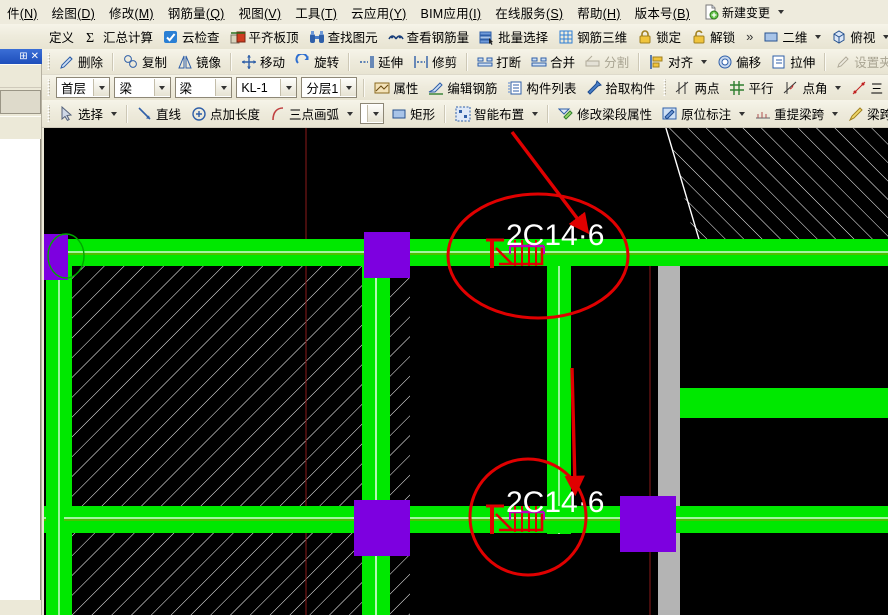  What do you see at coordinates (598, 12) in the screenshot?
I see `menu-help: 帮助(H)` at bounding box center [598, 12].